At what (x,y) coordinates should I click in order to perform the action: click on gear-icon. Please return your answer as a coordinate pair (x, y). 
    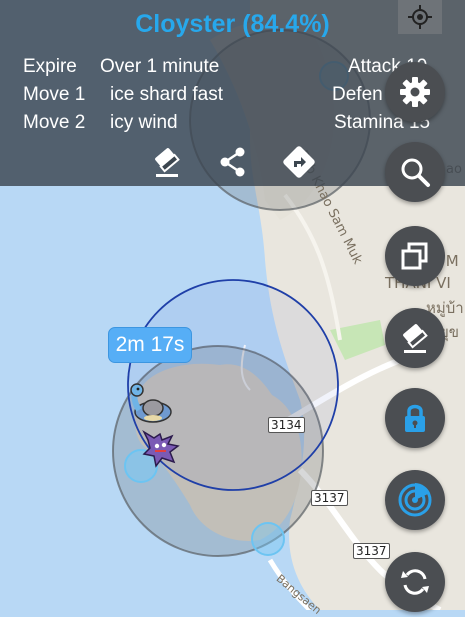
    Looking at the image, I should click on (415, 92).